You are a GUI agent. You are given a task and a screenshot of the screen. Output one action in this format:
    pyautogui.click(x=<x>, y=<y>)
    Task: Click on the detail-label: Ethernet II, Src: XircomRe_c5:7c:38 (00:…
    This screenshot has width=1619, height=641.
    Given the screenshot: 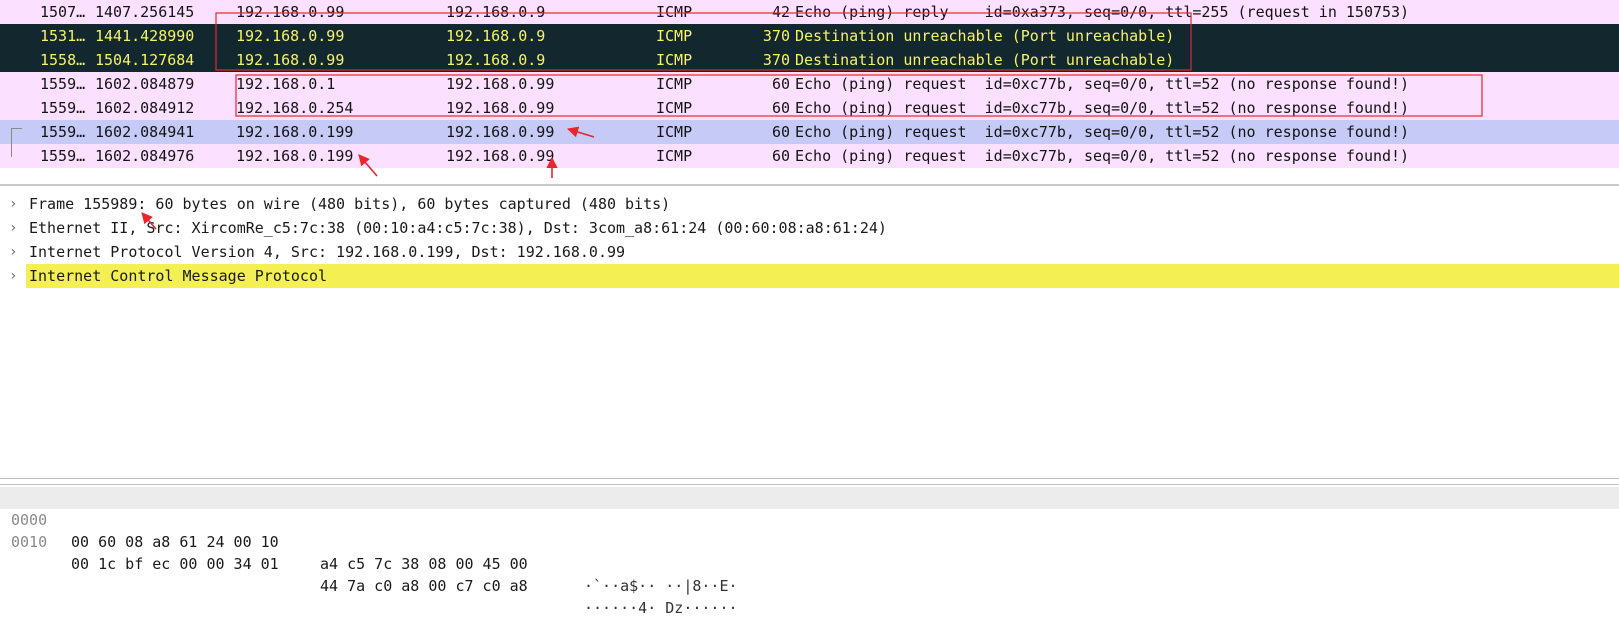 What is the action you would take?
    pyautogui.click(x=458, y=228)
    